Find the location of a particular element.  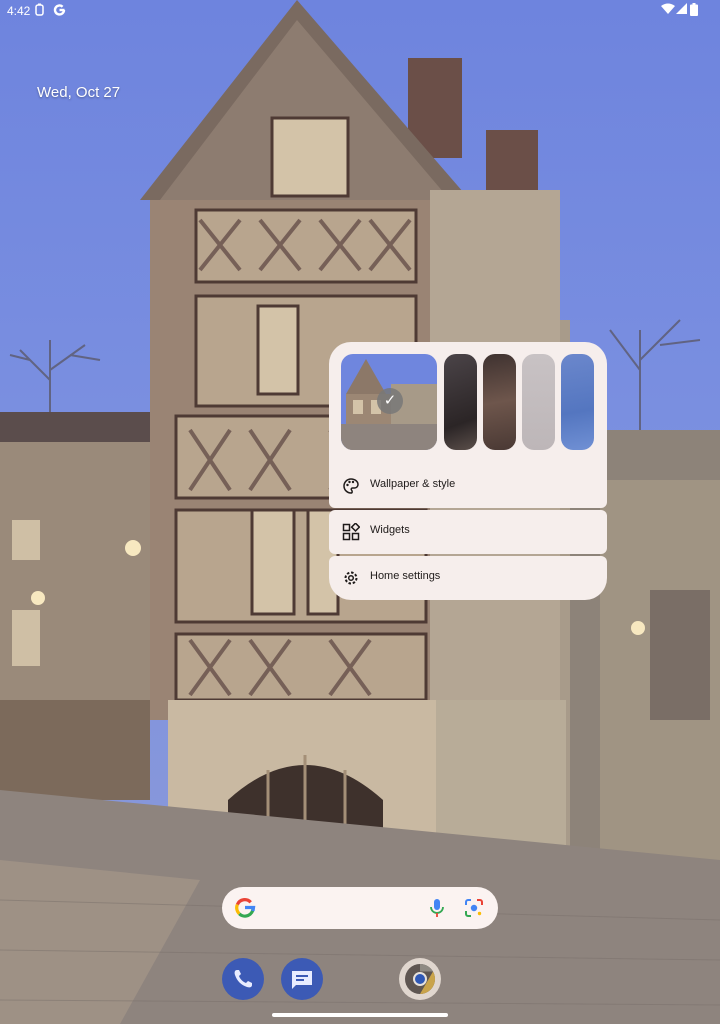

selected-check-icon: ✓ is located at coordinates (390, 401).